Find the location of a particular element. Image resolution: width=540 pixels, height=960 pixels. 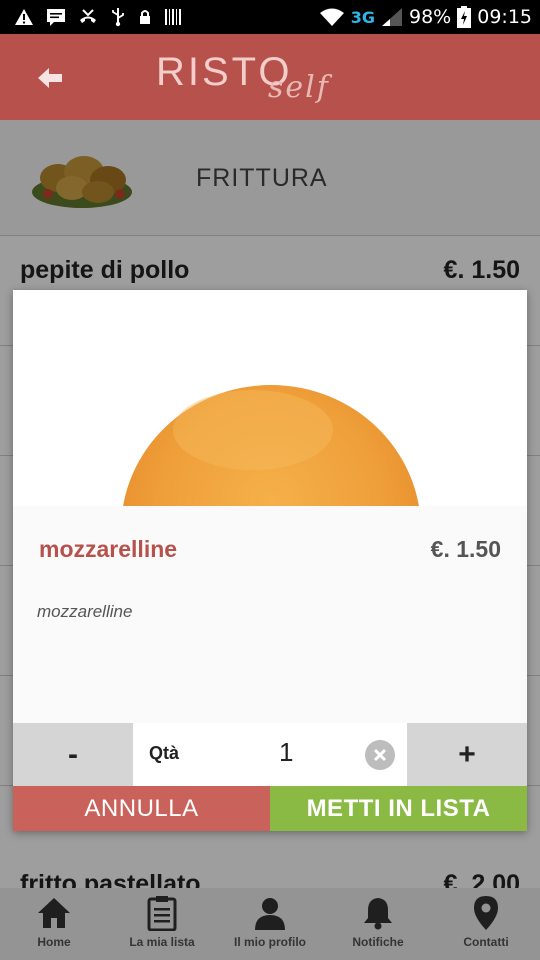

status-bar: 3G 98% 09:15 is located at coordinates (270, 17).